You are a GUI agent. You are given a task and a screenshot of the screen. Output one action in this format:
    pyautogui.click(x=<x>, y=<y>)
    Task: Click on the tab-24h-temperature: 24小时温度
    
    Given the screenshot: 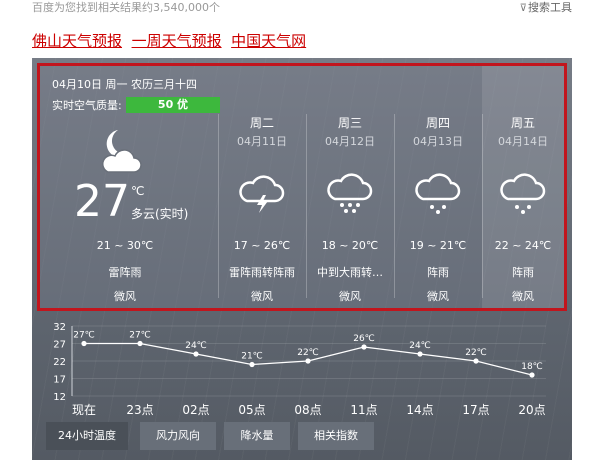 What is the action you would take?
    pyautogui.click(x=87, y=436)
    